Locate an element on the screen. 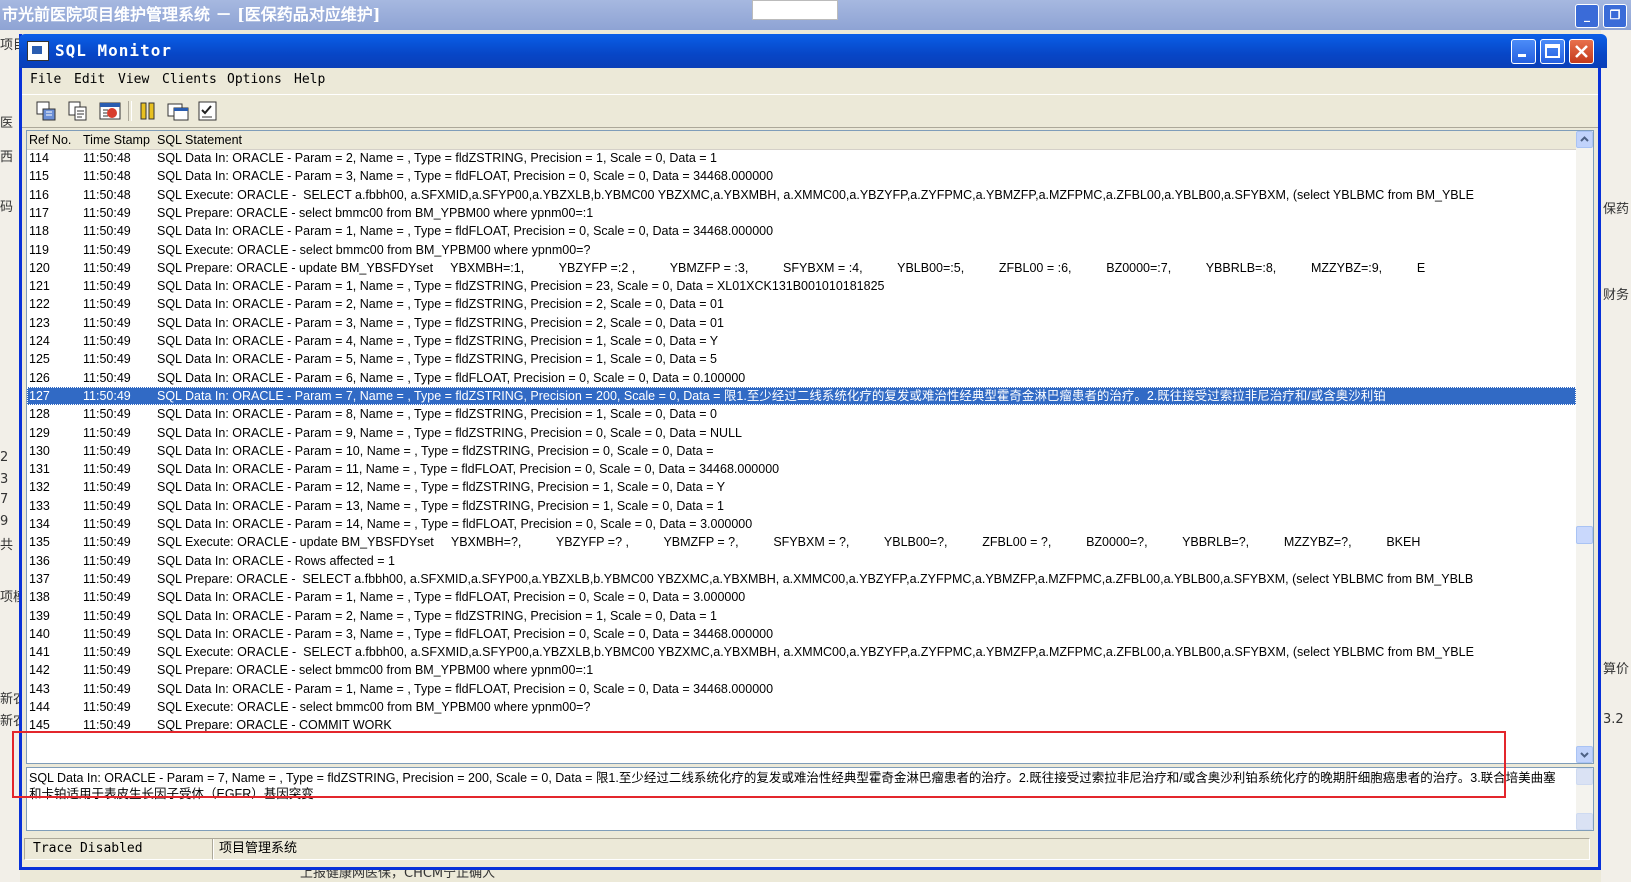 This screenshot has width=1631, height=882. bg-left-text: 新农 is located at coordinates (10, 721).